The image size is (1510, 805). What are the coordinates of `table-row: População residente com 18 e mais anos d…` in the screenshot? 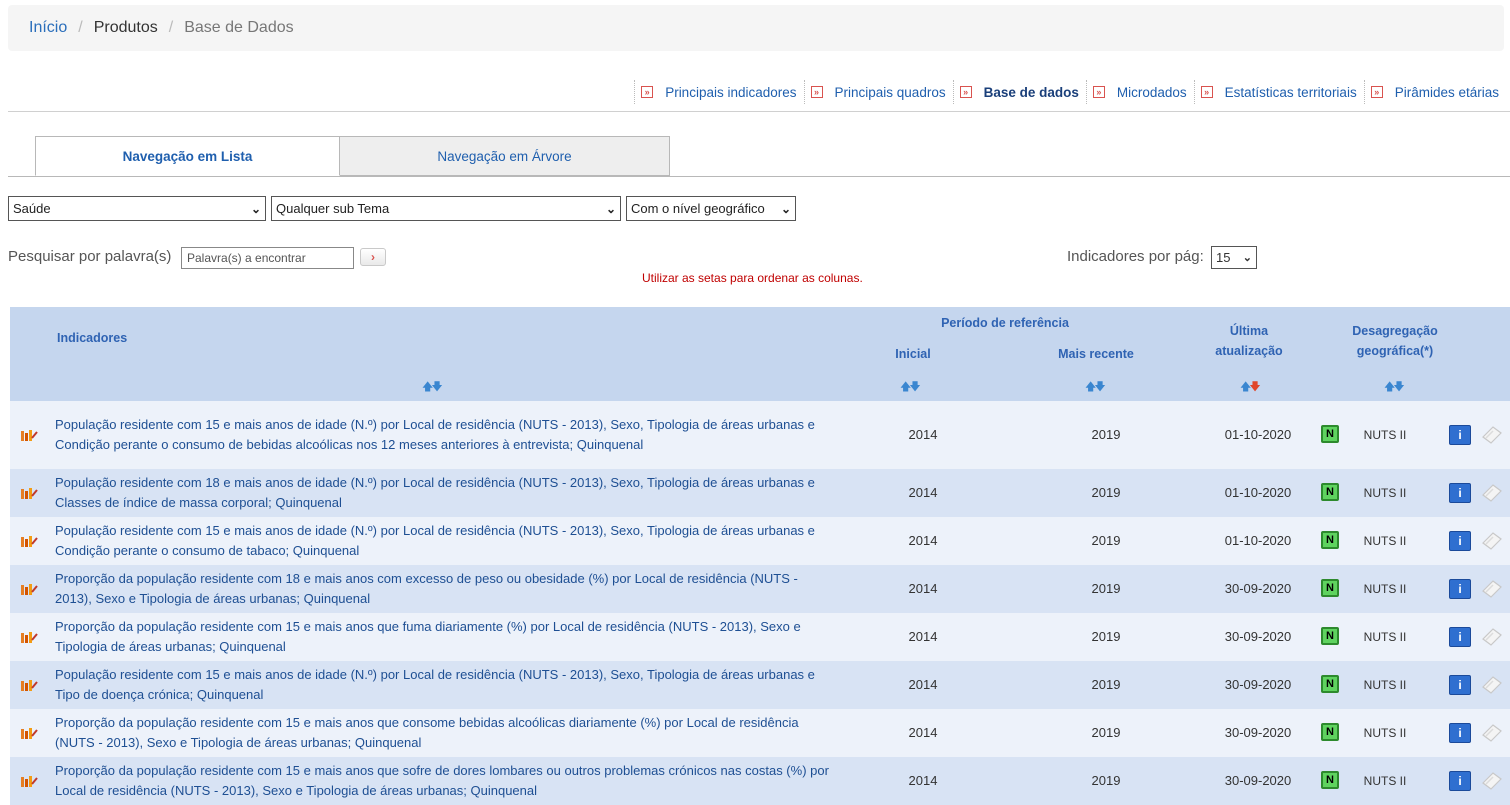 It's located at (760, 493).